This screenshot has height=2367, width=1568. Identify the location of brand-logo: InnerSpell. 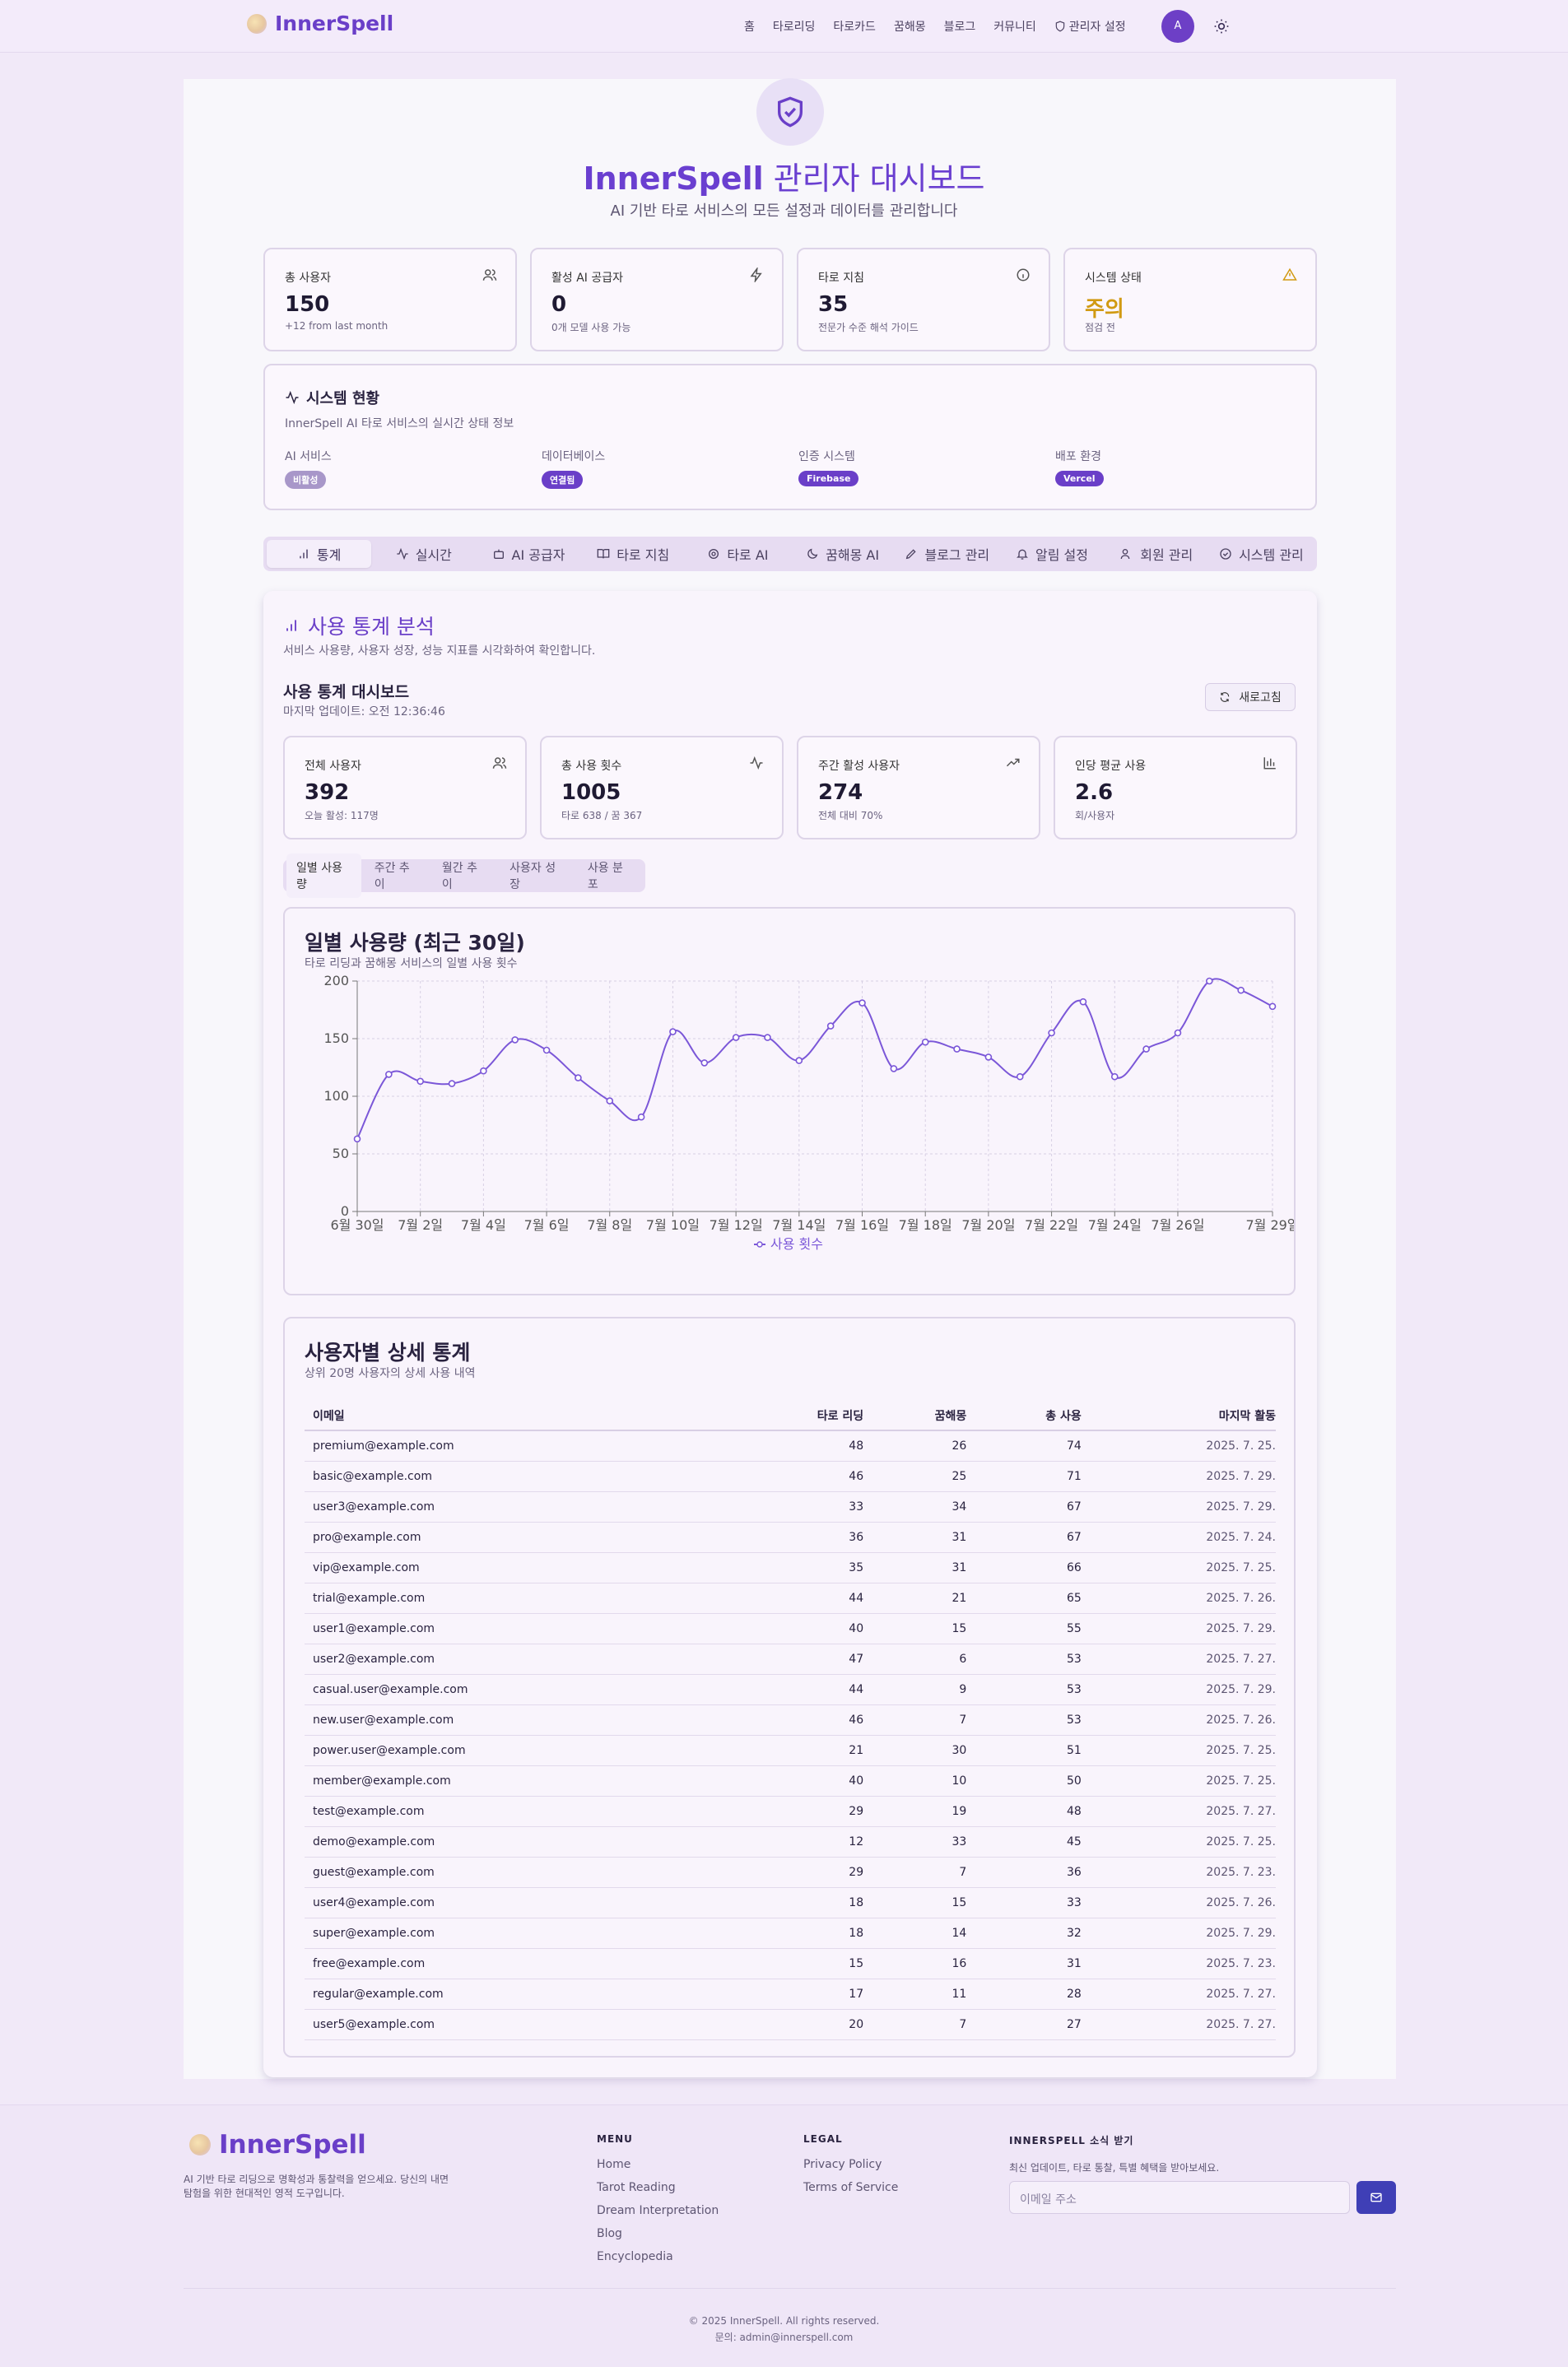
(320, 23).